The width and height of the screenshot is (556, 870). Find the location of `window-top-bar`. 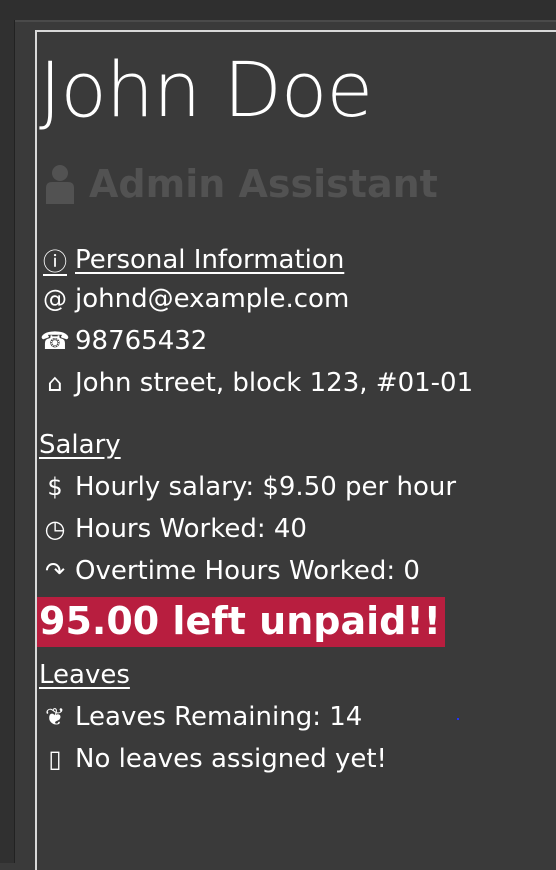

window-top-bar is located at coordinates (278, 11).